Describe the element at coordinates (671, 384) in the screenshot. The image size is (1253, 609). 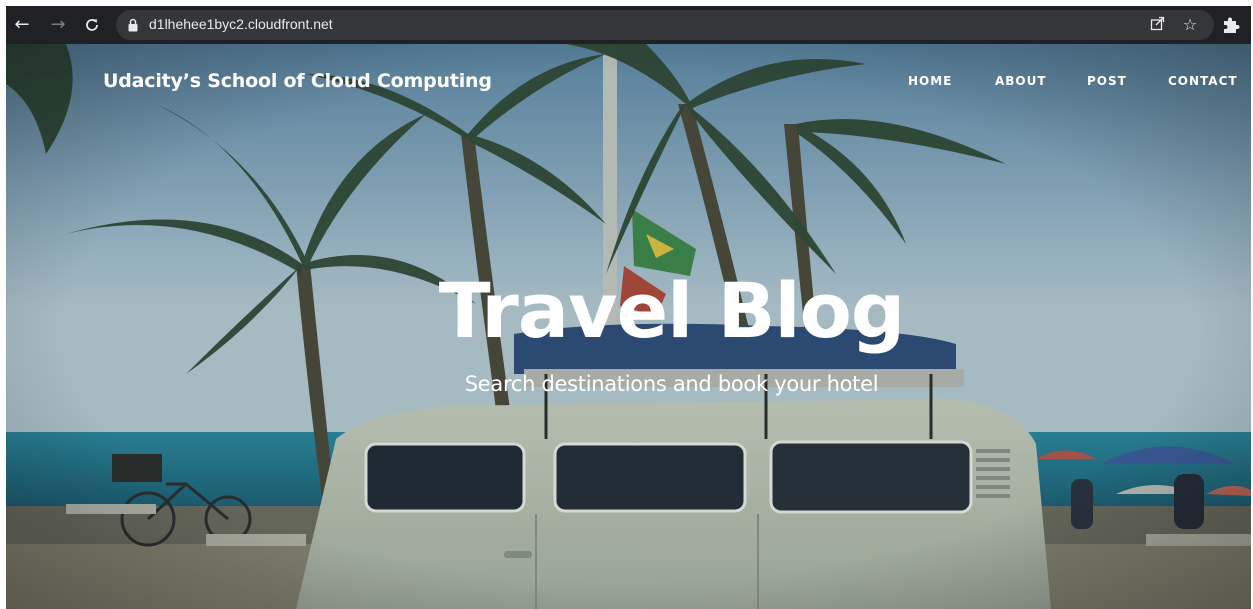
I see `hero-subtitle: Search destinations and book your hotel` at that location.